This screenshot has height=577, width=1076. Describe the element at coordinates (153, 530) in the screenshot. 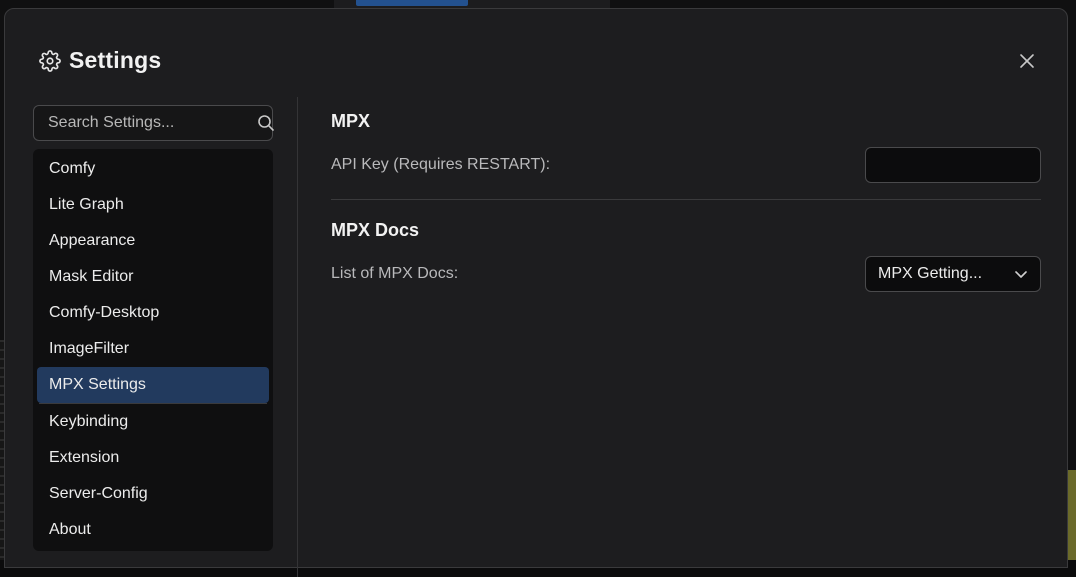

I see `sidebar-item-about: About` at that location.